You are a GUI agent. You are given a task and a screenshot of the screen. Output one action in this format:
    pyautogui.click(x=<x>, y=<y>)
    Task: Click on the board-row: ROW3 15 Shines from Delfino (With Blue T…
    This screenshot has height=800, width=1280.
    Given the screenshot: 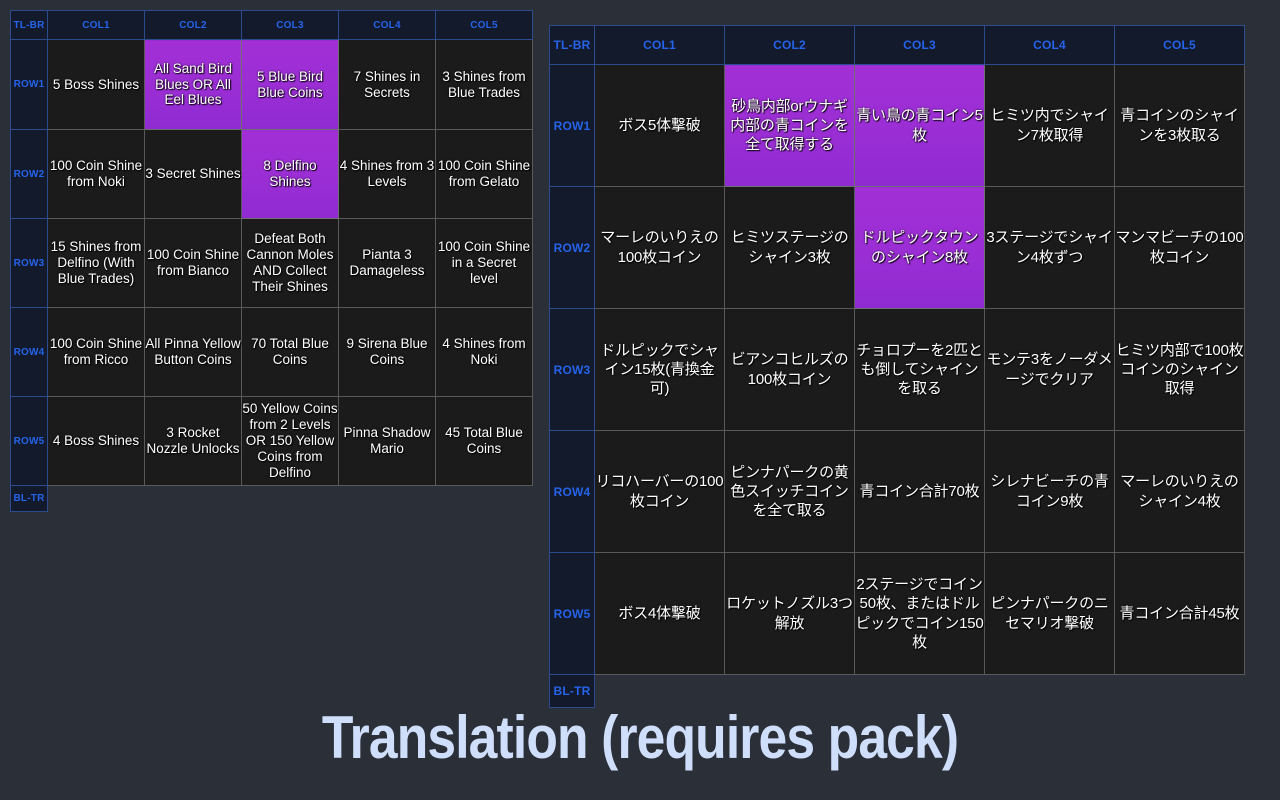 What is the action you would take?
    pyautogui.click(x=271, y=263)
    